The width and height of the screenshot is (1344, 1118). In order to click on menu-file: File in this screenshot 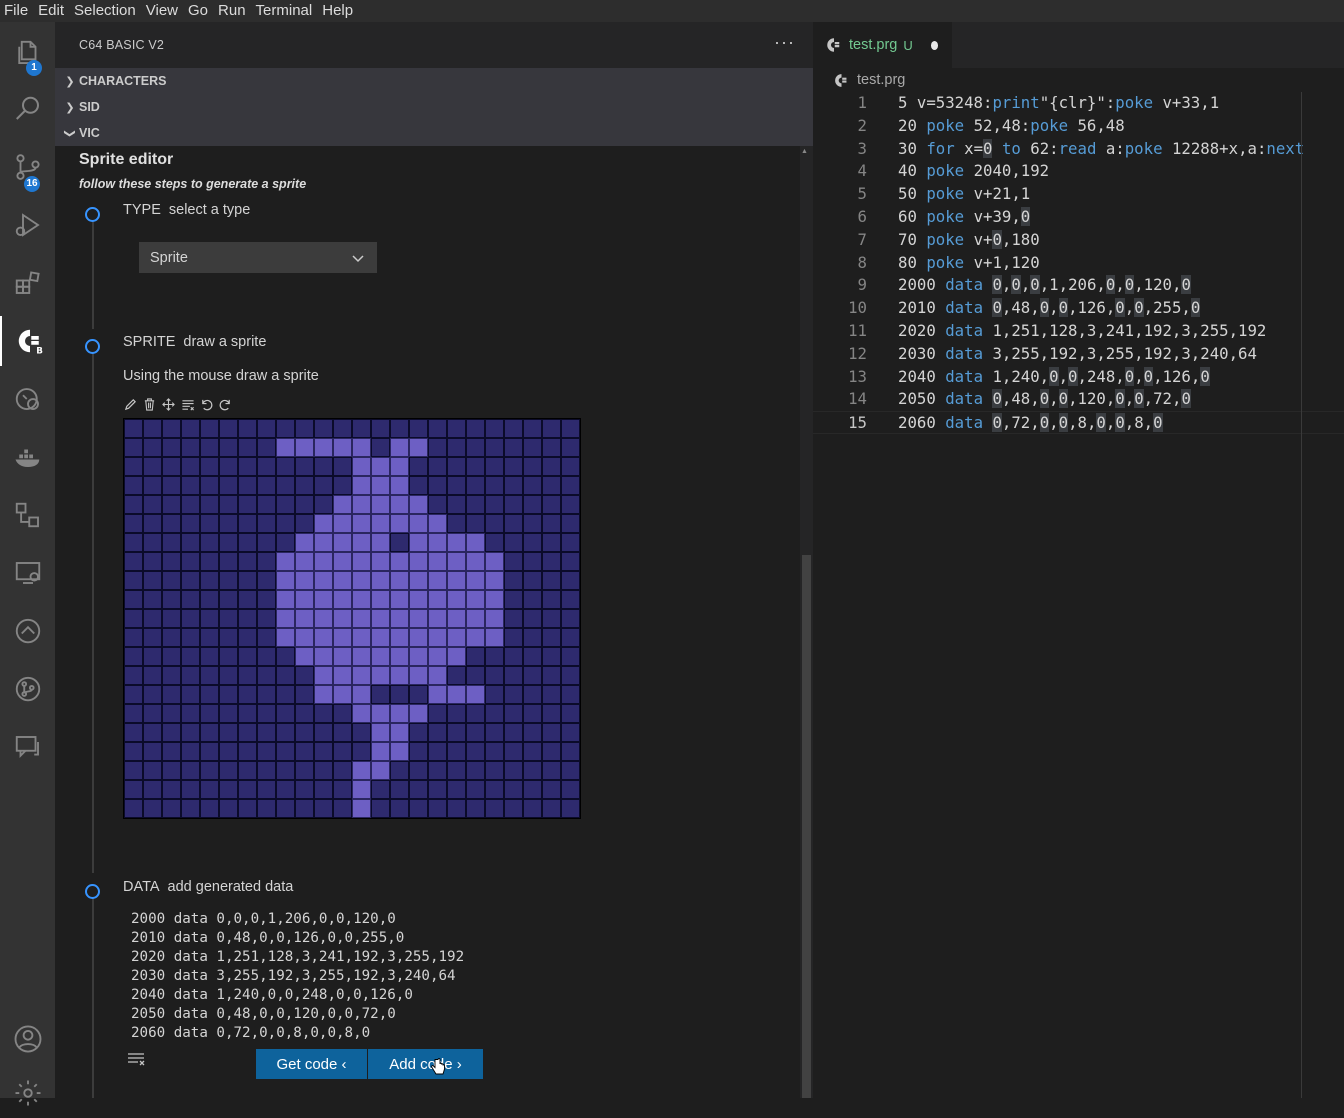, I will do `click(17, 11)`.